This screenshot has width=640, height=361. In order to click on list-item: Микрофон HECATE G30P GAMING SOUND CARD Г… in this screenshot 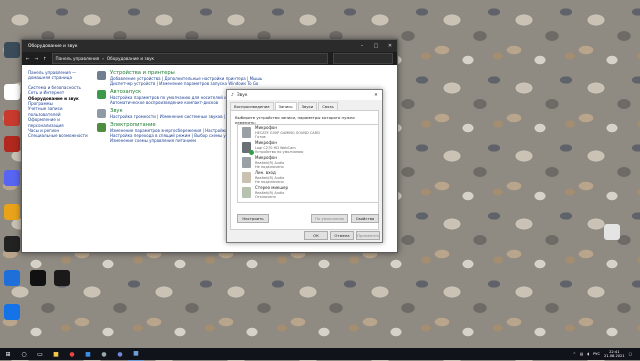, I will do `click(308, 132)`.